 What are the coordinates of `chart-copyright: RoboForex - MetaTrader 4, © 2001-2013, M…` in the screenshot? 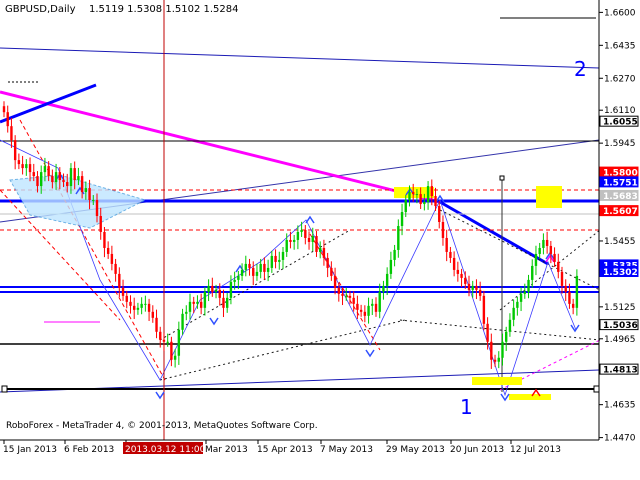 It's located at (162, 426).